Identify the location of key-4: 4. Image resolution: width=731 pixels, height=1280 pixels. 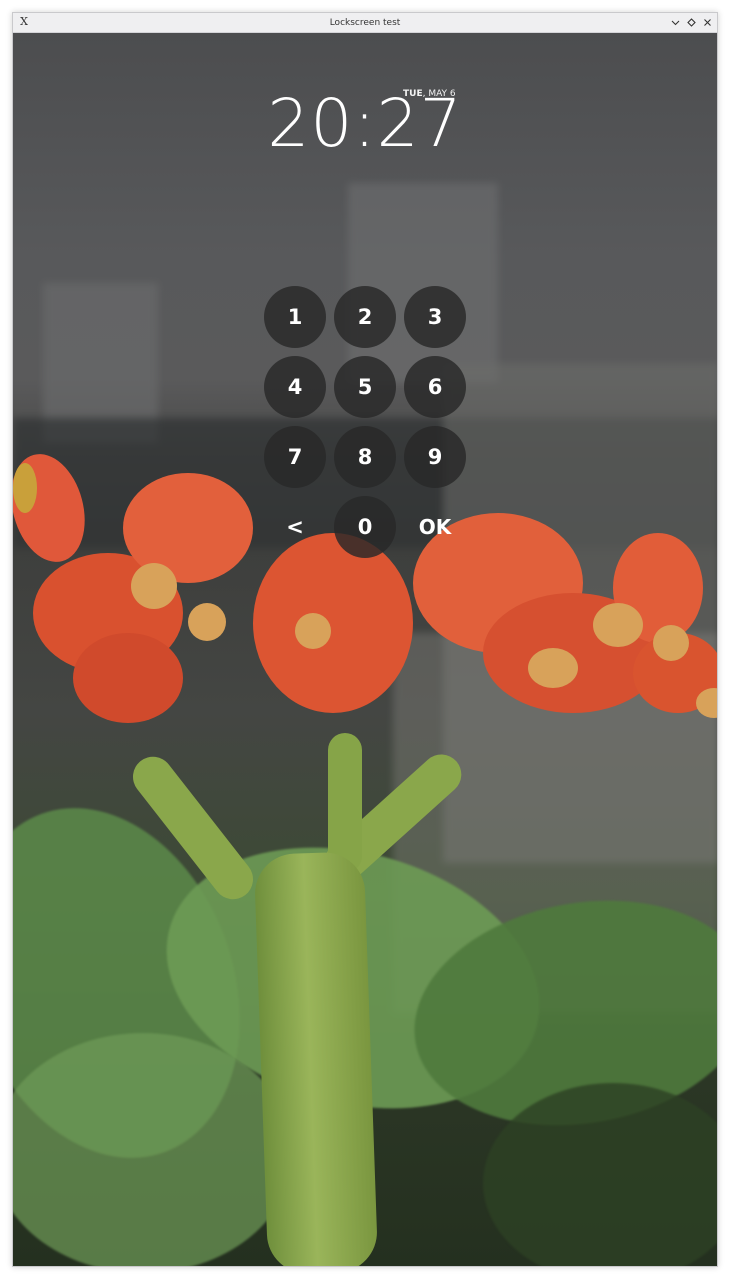
(295, 387).